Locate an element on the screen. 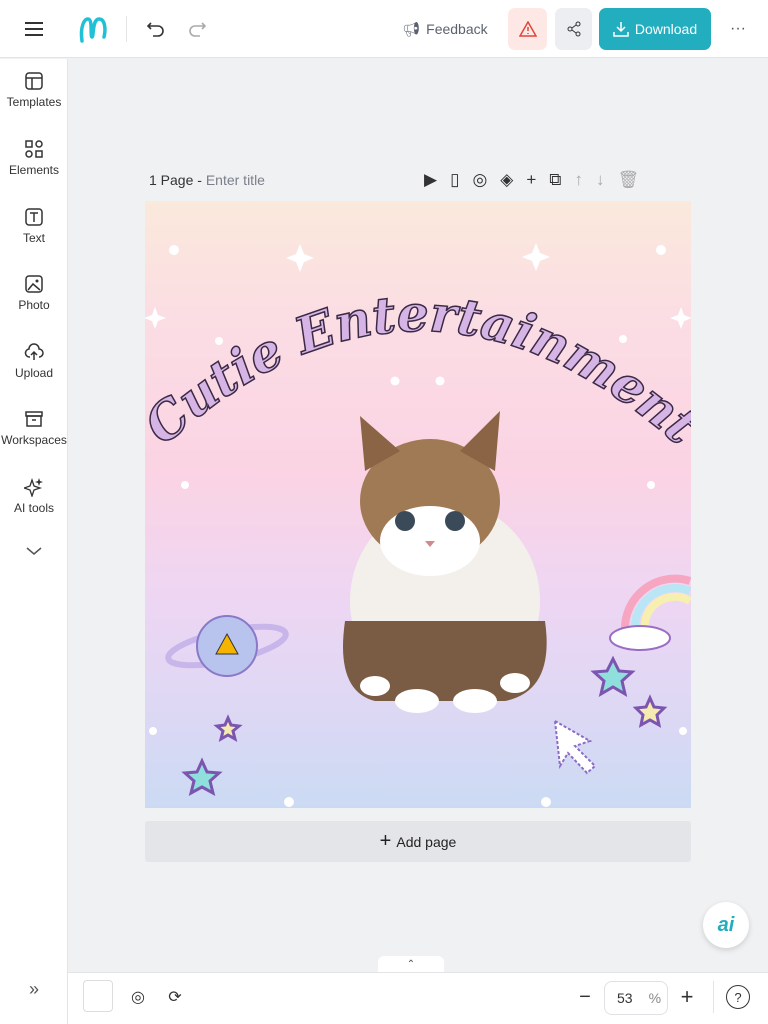 This screenshot has width=768, height=1024. sidebar-item-upload: Upload is located at coordinates (34, 361).